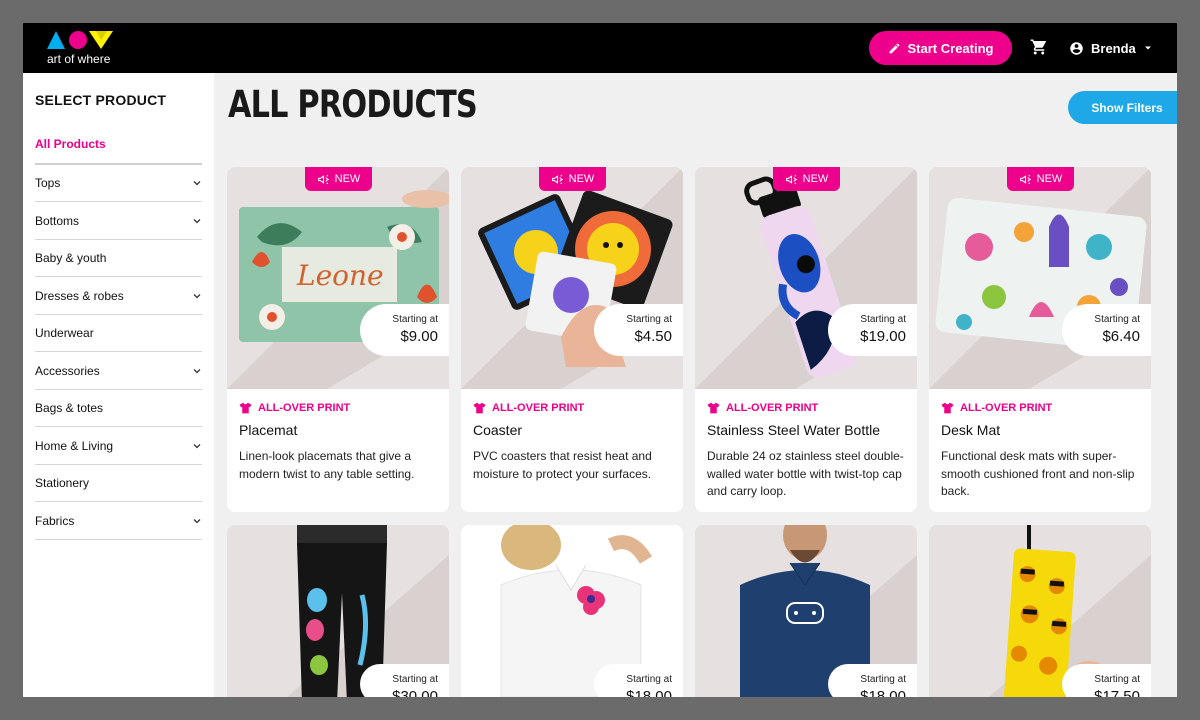 The image size is (1200, 720). I want to click on price-value: $9.00, so click(419, 336).